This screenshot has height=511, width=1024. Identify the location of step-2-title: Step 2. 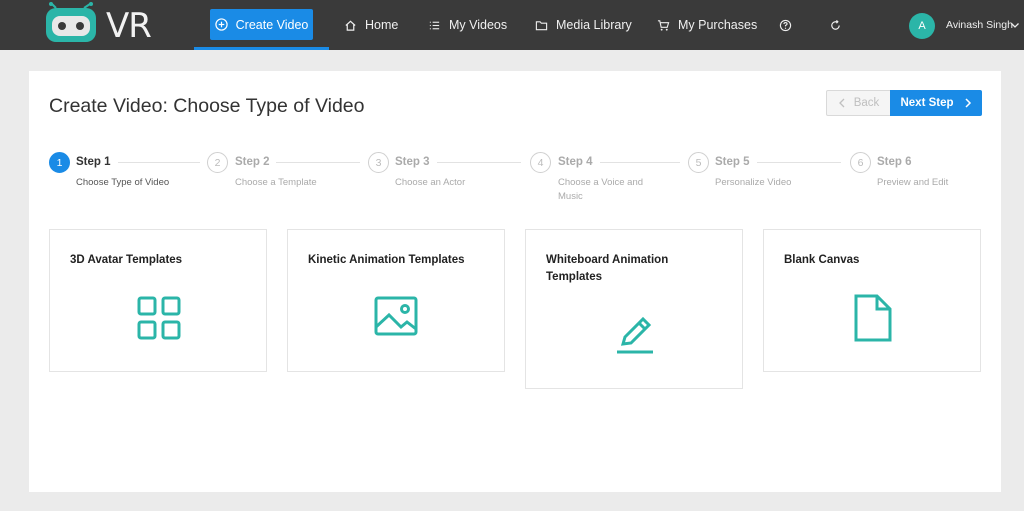
(252, 162).